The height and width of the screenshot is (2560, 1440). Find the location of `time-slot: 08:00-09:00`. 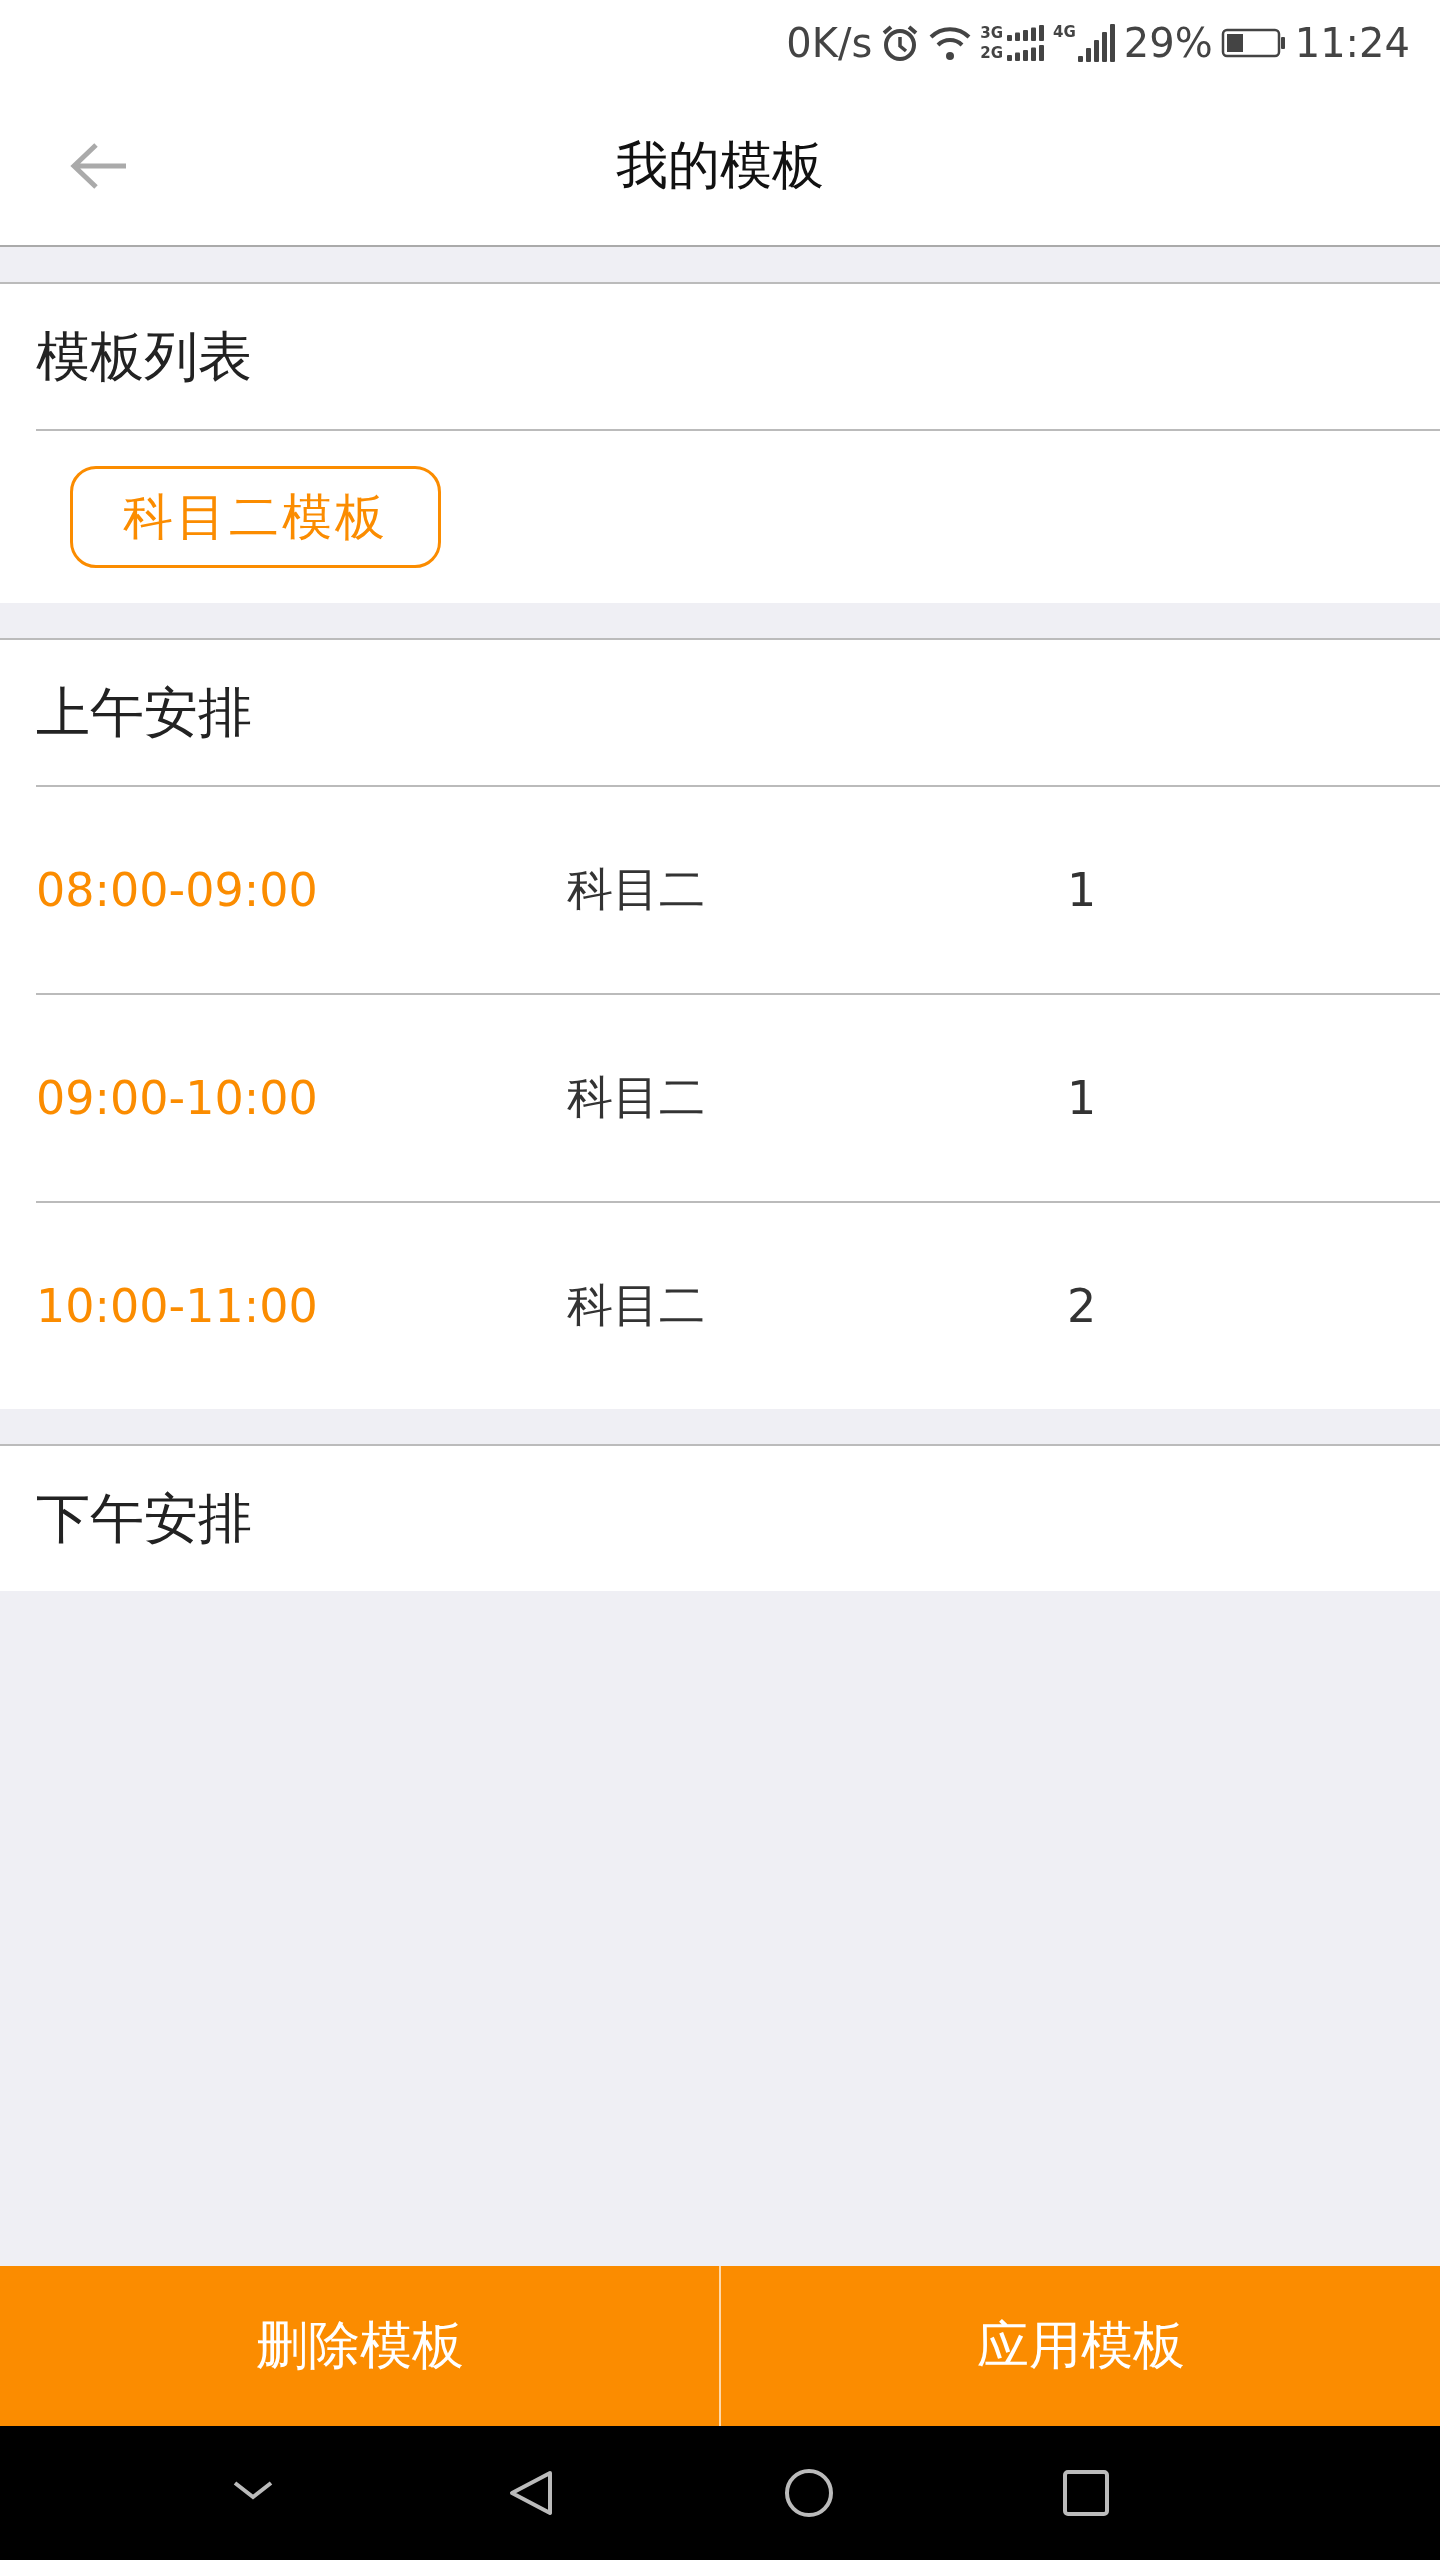

time-slot: 08:00-09:00 is located at coordinates (301, 890).